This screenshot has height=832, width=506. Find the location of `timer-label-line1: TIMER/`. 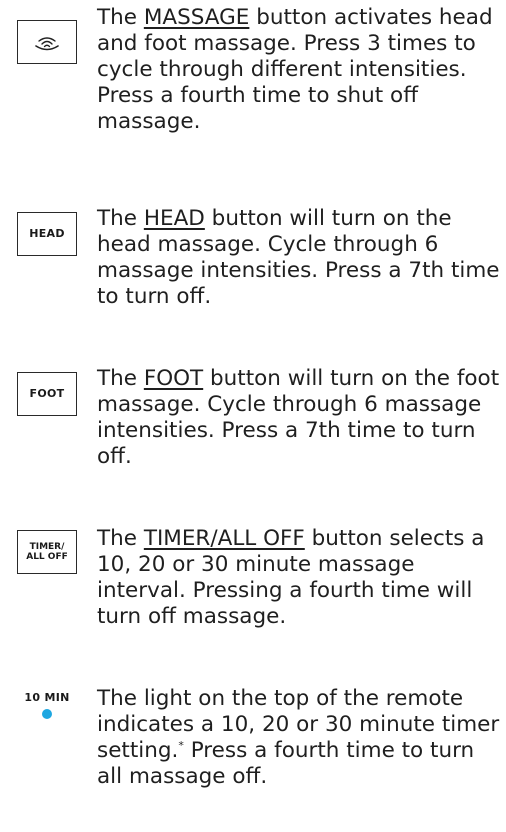

timer-label-line1: TIMER/ is located at coordinates (47, 547).